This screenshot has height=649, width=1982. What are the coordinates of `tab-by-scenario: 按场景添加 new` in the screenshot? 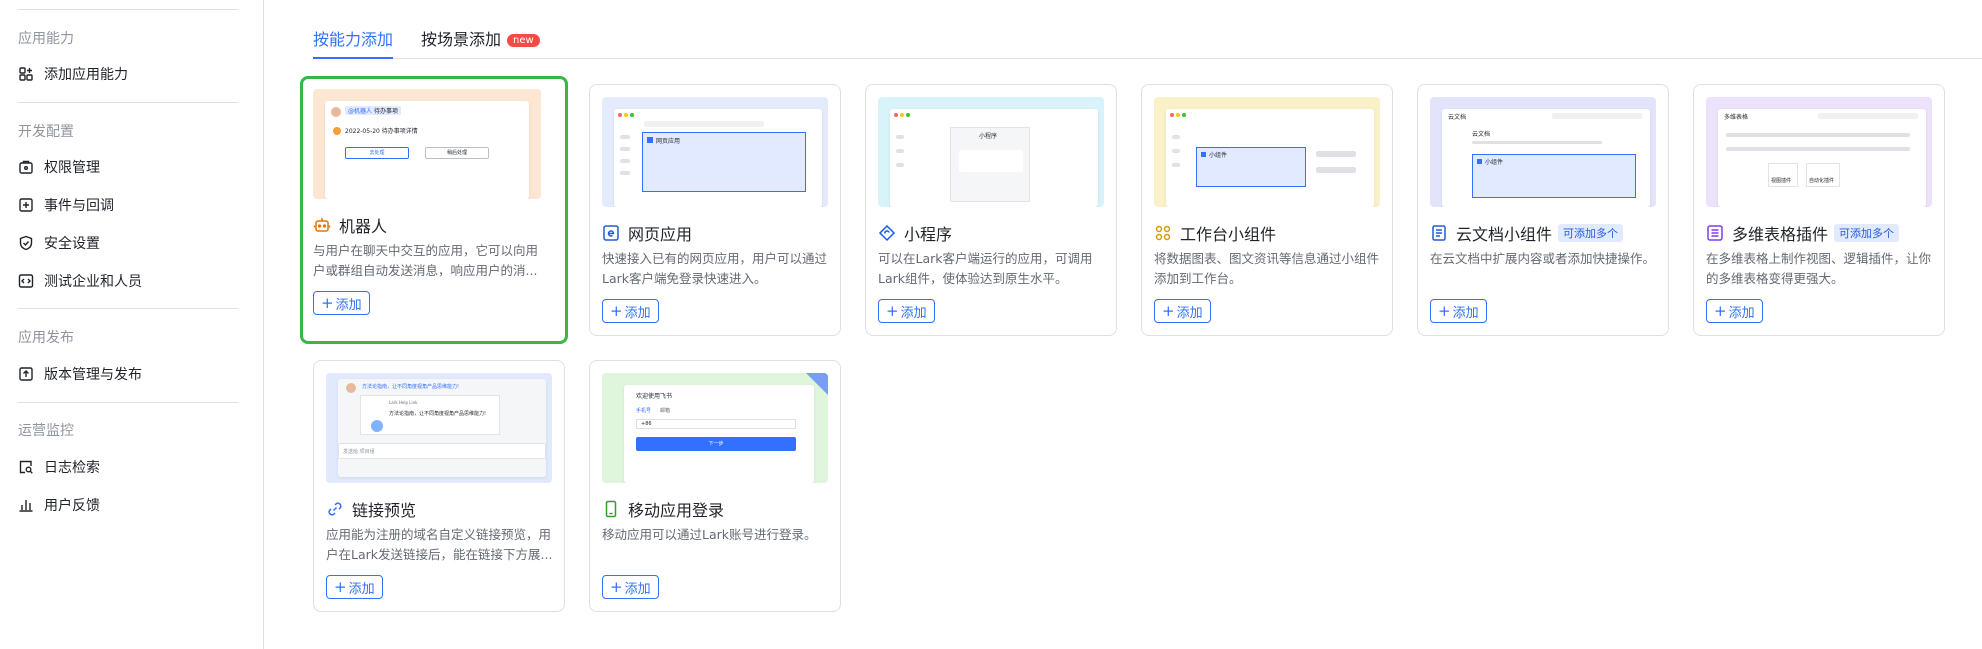 It's located at (480, 38).